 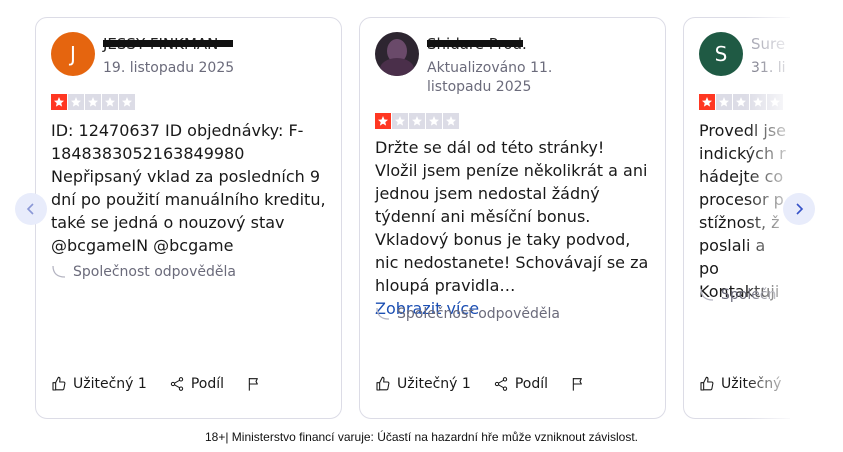 What do you see at coordinates (169, 68) in the screenshot?
I see `review-date: 19. listopadu 2025` at bounding box center [169, 68].